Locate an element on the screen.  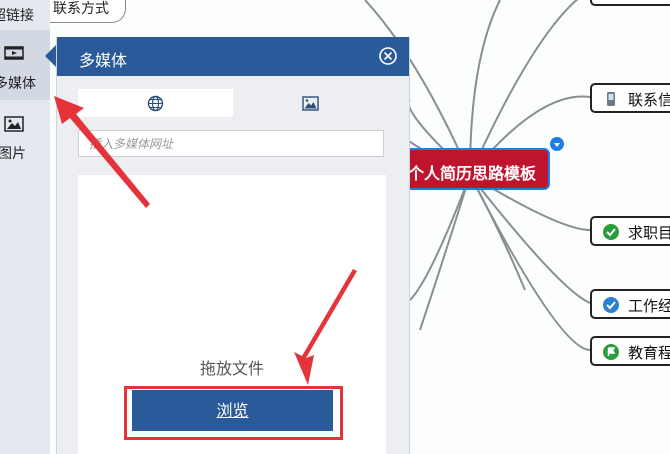
multimedia-url-input: 插入多媒体网址 is located at coordinates (231, 143).